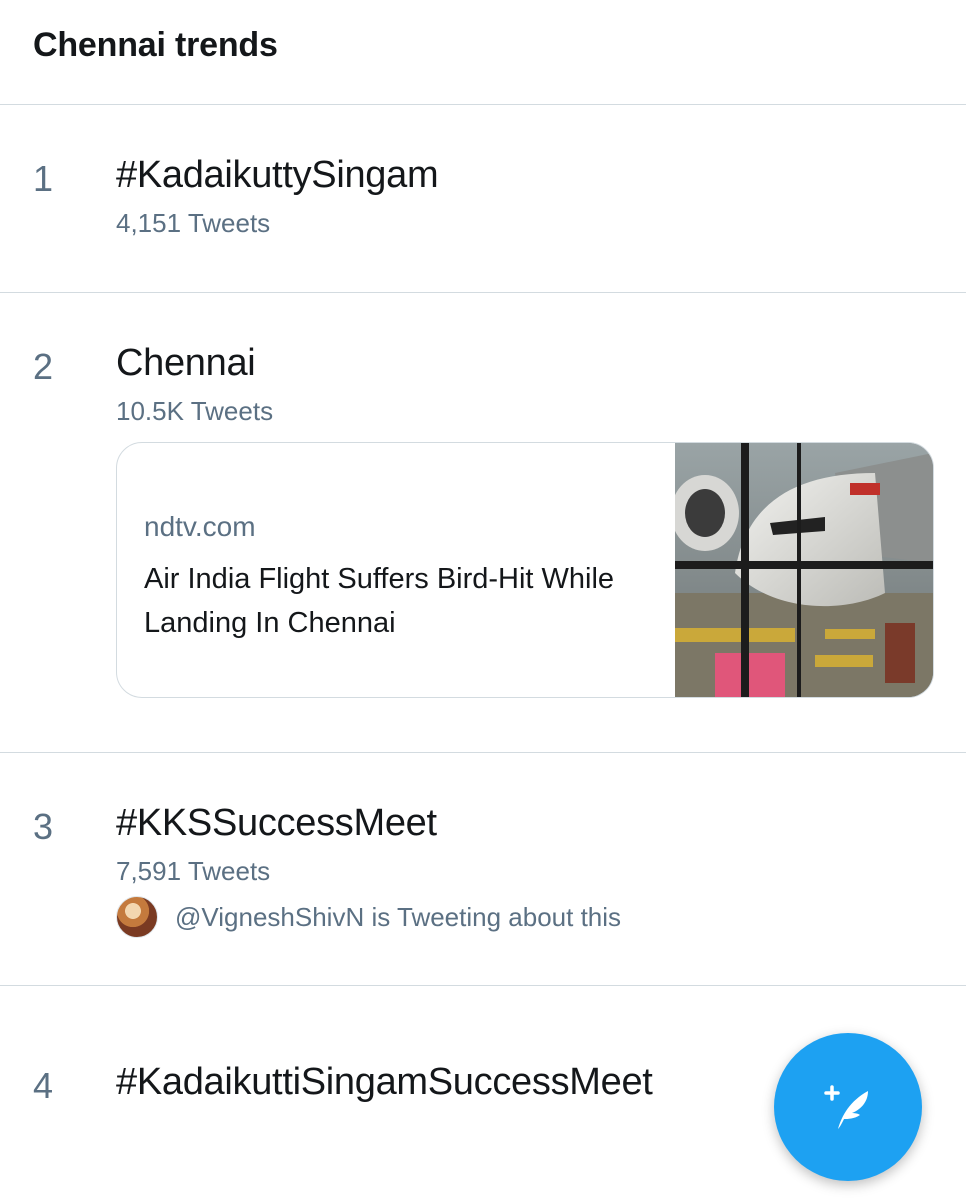 This screenshot has height=1200, width=966. I want to click on tweeting-about-text: @VigneshShivN is Tweeting about this, so click(398, 916).